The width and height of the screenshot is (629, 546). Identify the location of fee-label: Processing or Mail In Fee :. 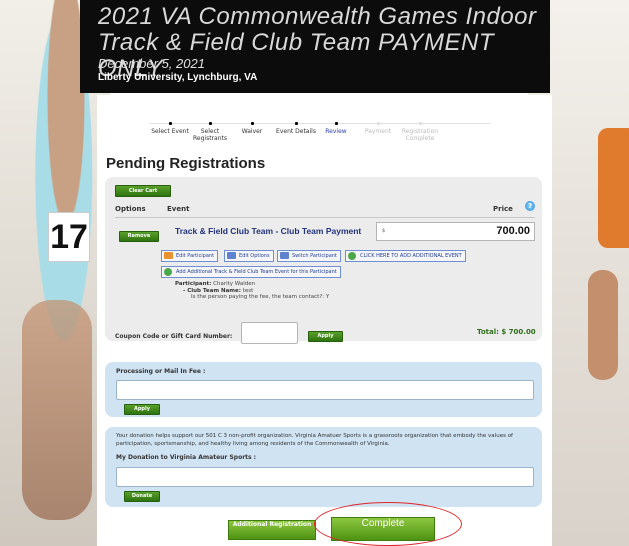
(161, 371).